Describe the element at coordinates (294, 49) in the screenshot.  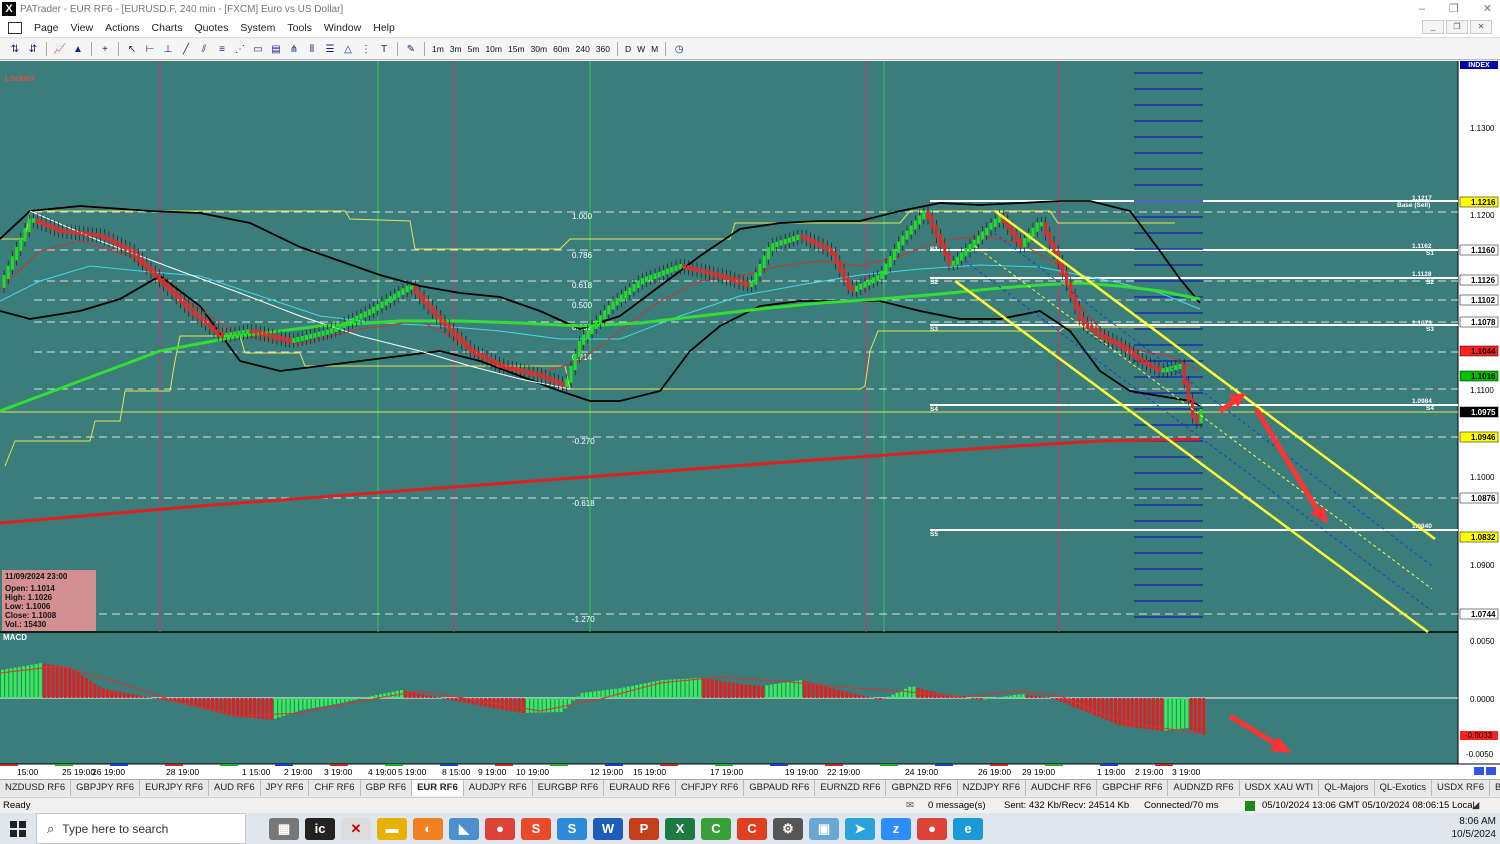
I see `pitchfork-icon: ⋔` at that location.